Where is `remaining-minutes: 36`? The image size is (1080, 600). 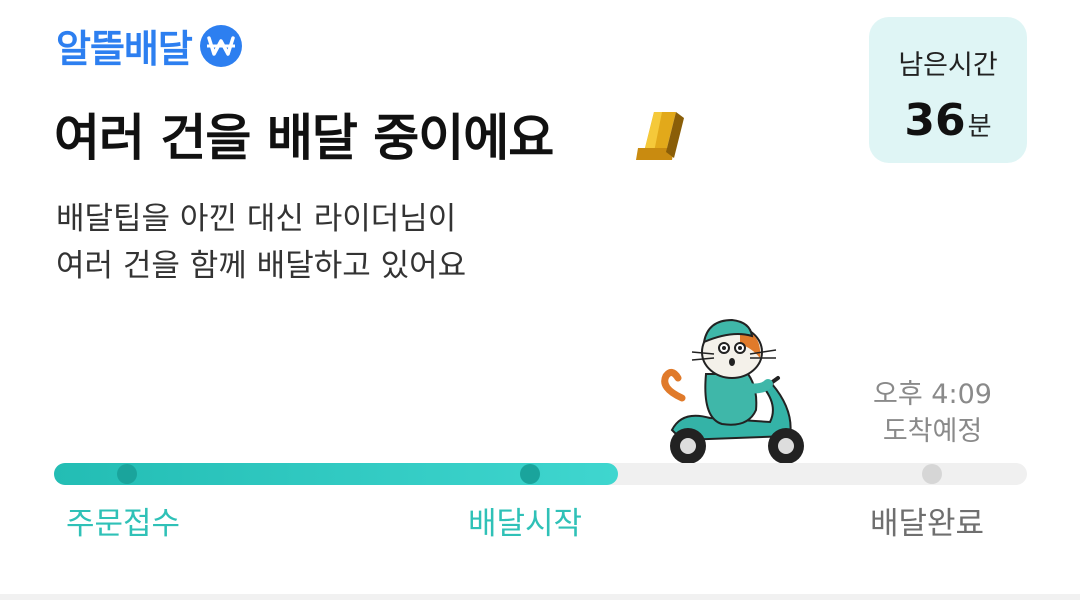 remaining-minutes: 36 is located at coordinates (935, 120).